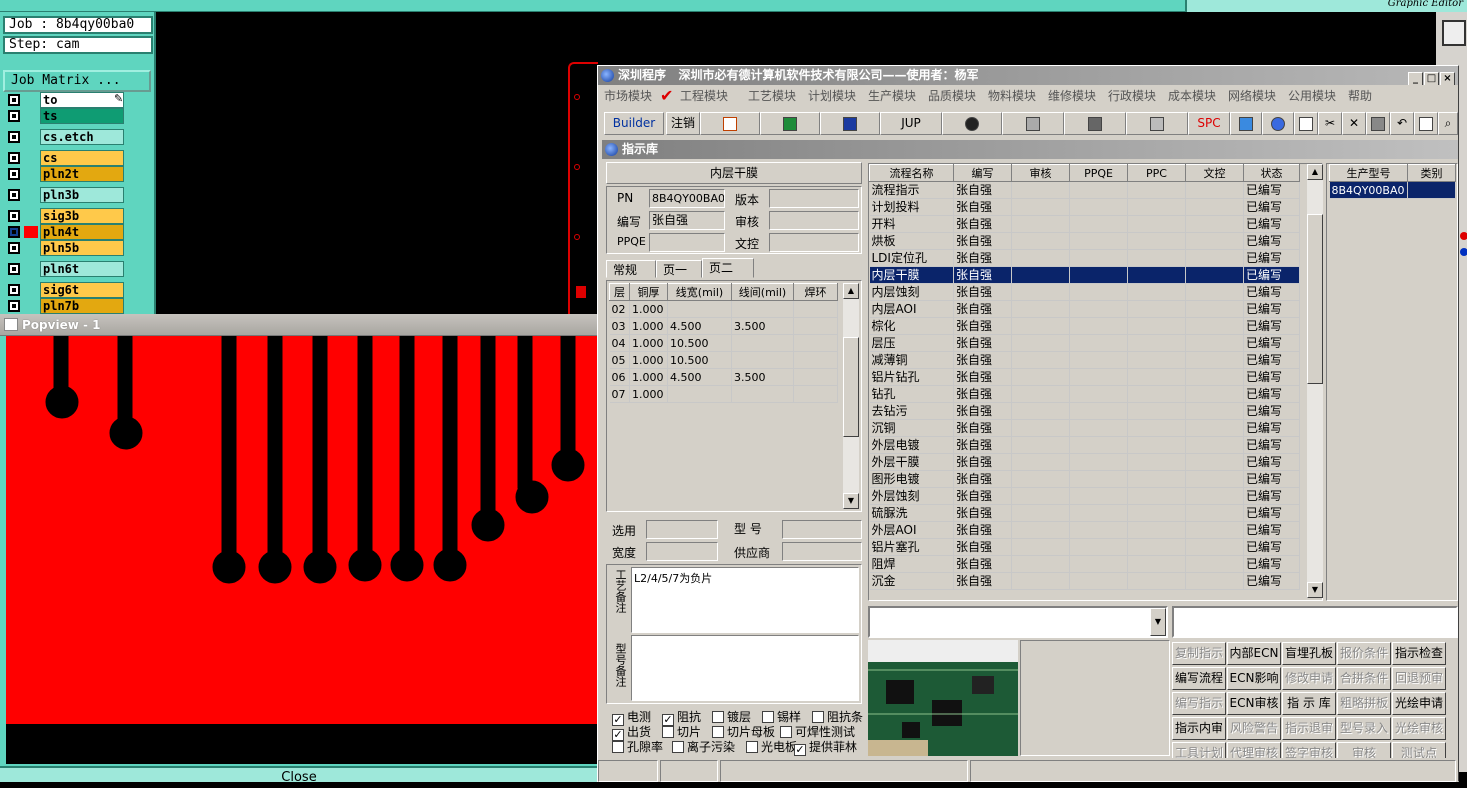  What do you see at coordinates (82, 116) in the screenshot?
I see `layer-name: ts` at bounding box center [82, 116].